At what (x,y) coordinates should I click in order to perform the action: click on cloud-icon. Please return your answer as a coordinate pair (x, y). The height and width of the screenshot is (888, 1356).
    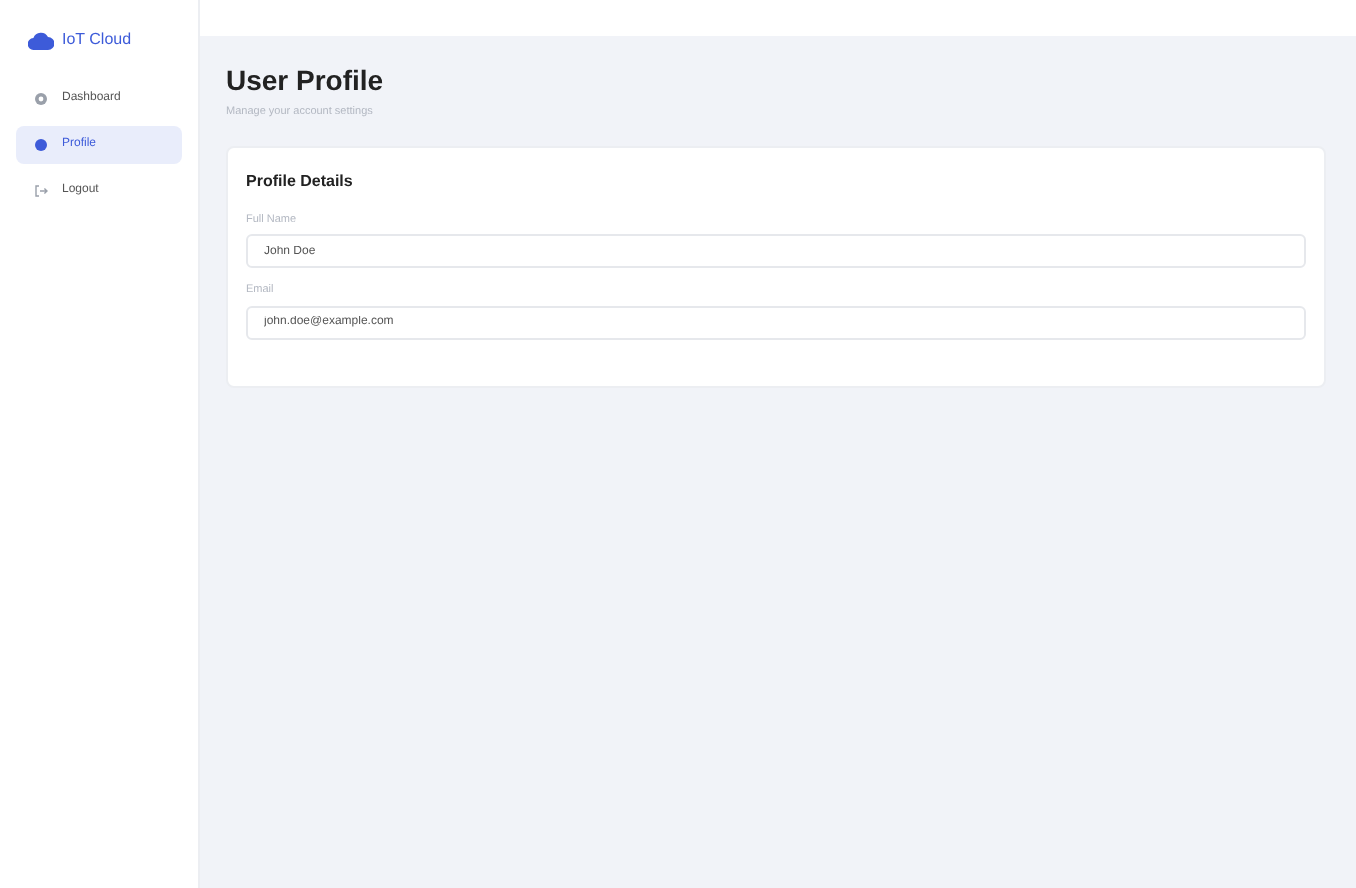
    Looking at the image, I should click on (41, 40).